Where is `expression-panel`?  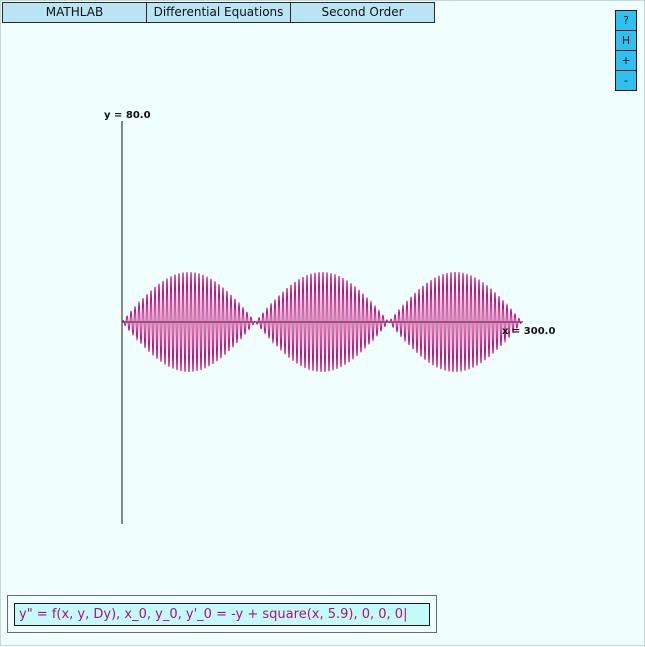 expression-panel is located at coordinates (222, 614).